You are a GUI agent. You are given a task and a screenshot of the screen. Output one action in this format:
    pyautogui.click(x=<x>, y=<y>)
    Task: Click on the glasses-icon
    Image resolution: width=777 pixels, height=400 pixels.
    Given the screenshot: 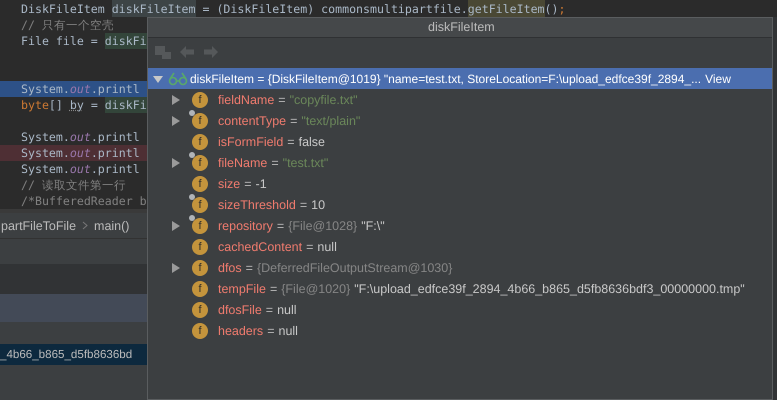 What is the action you would take?
    pyautogui.click(x=178, y=79)
    